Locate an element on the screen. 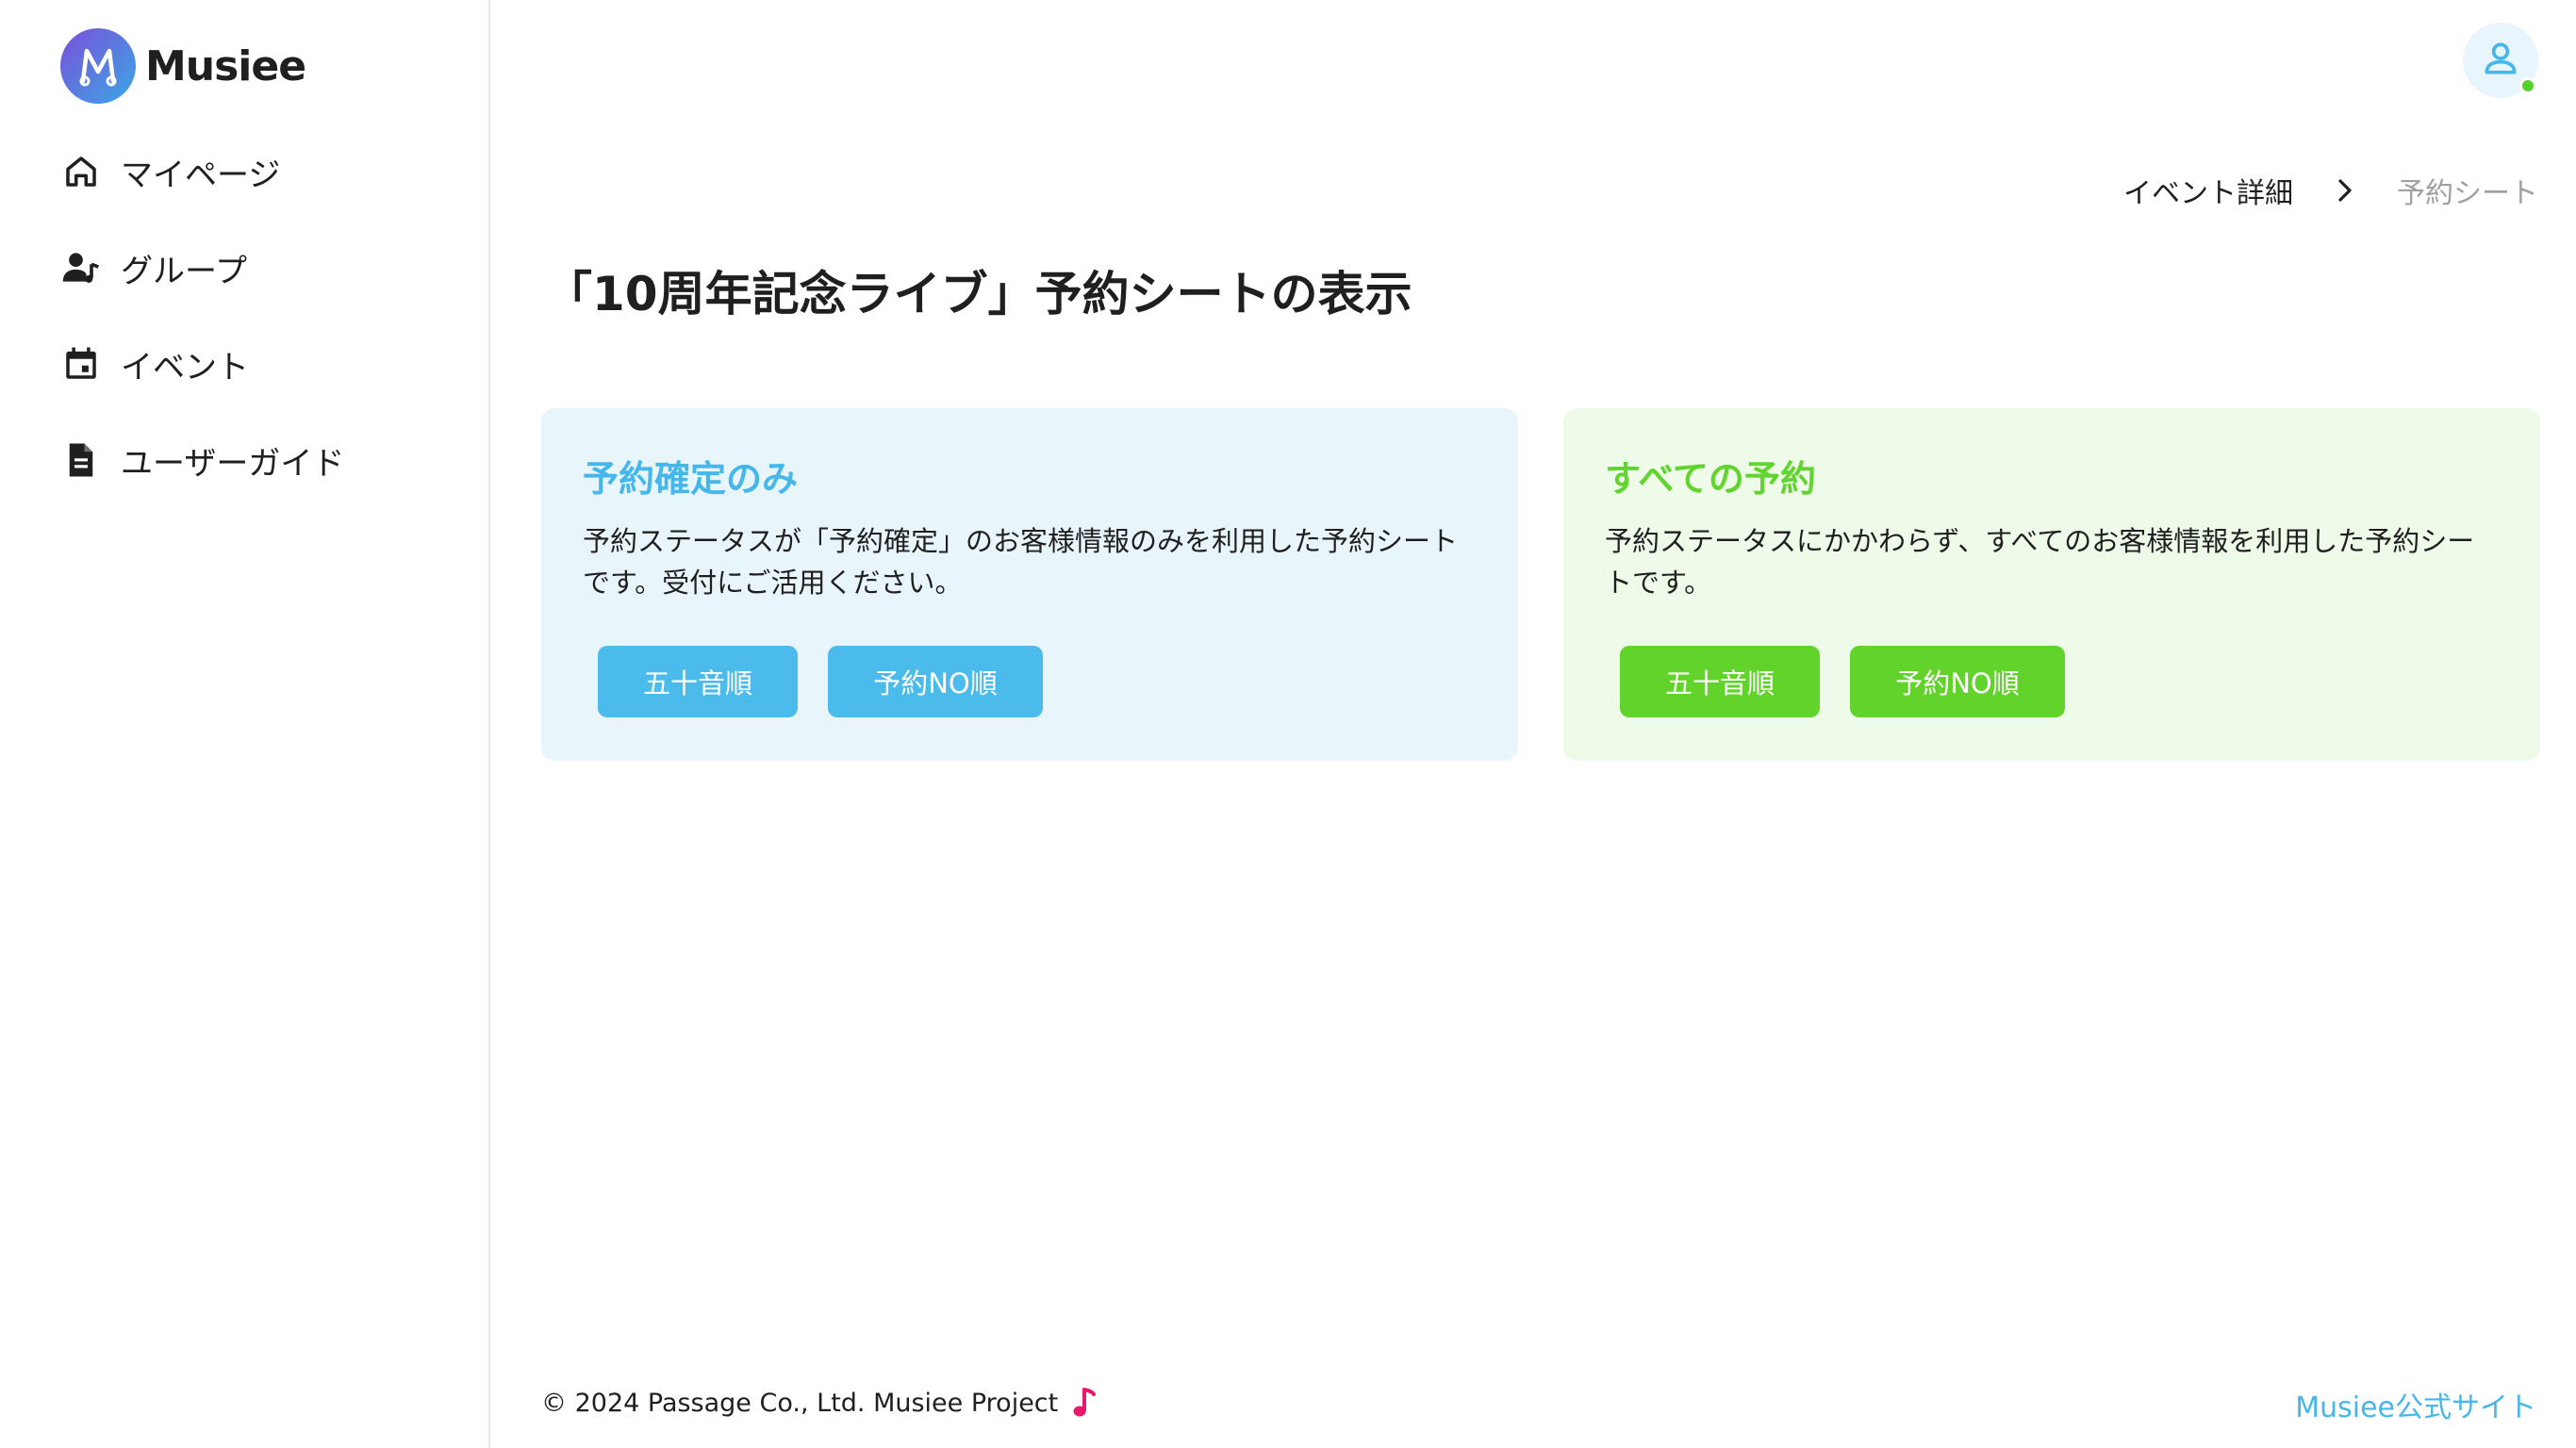  all-number-order-button: 予約NO順 is located at coordinates (1957, 681).